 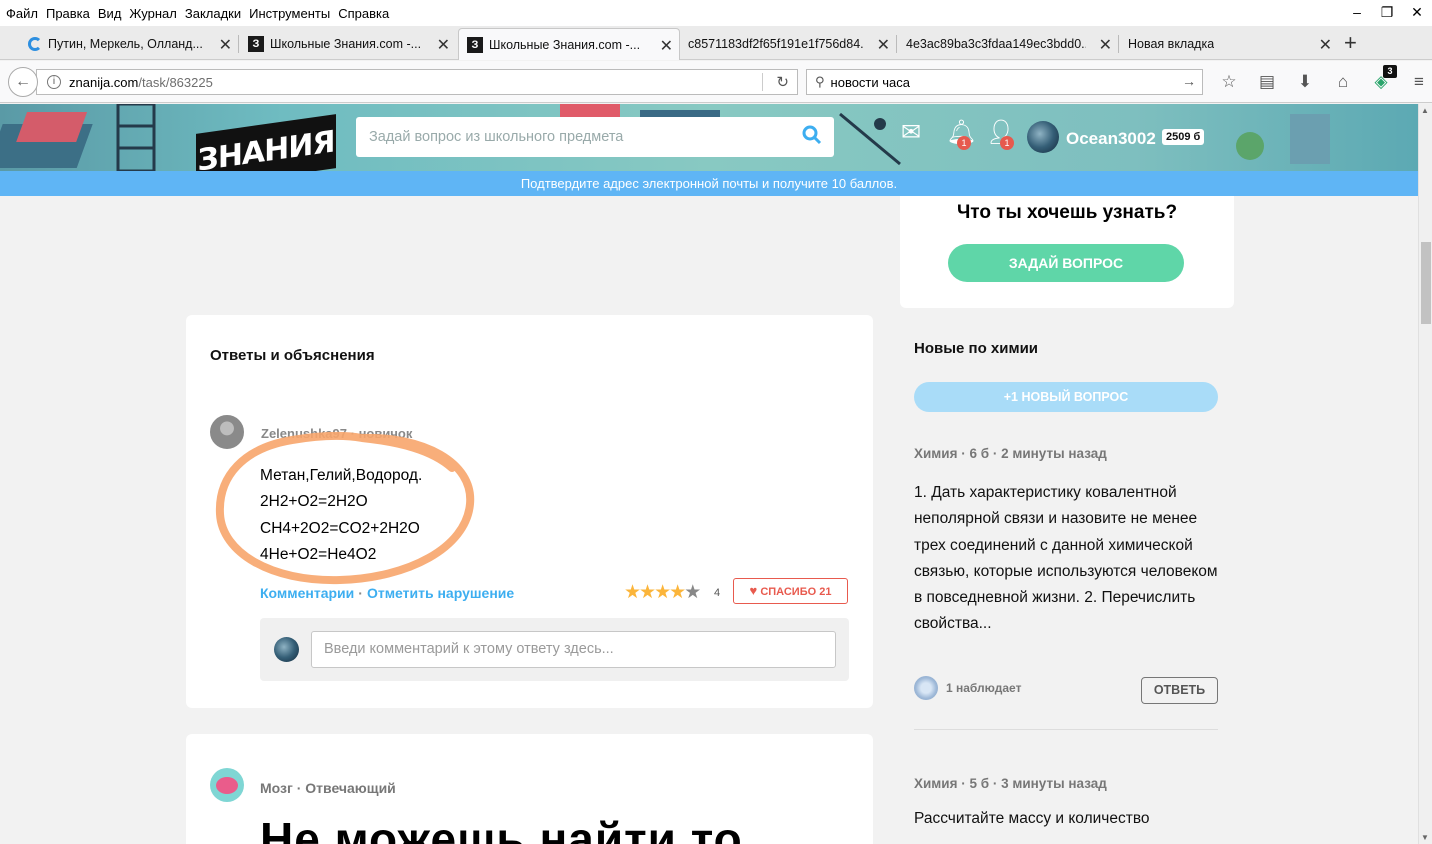 What do you see at coordinates (1066, 819) in the screenshot?
I see `question-text: Рассчитайте массу и количество` at bounding box center [1066, 819].